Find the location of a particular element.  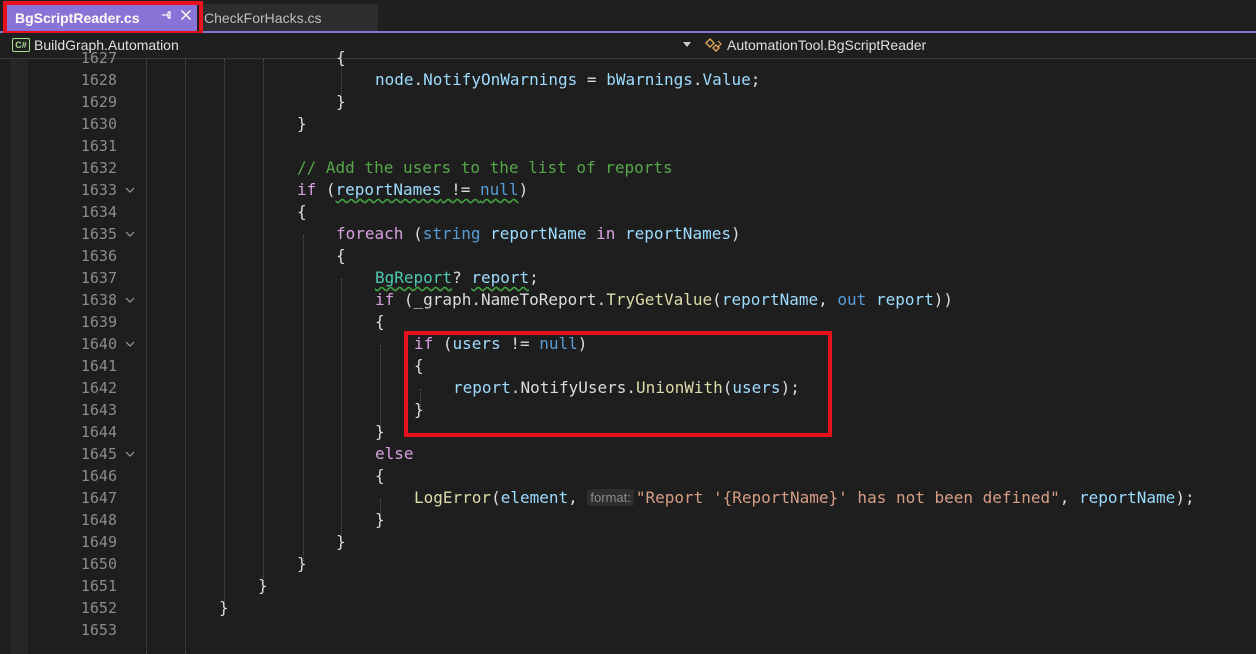

line-number: 1644 is located at coordinates (98, 432).